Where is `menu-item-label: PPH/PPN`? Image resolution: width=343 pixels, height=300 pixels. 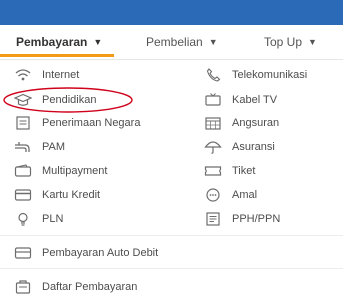
menu-item-label: PPH/PPN is located at coordinates (256, 219).